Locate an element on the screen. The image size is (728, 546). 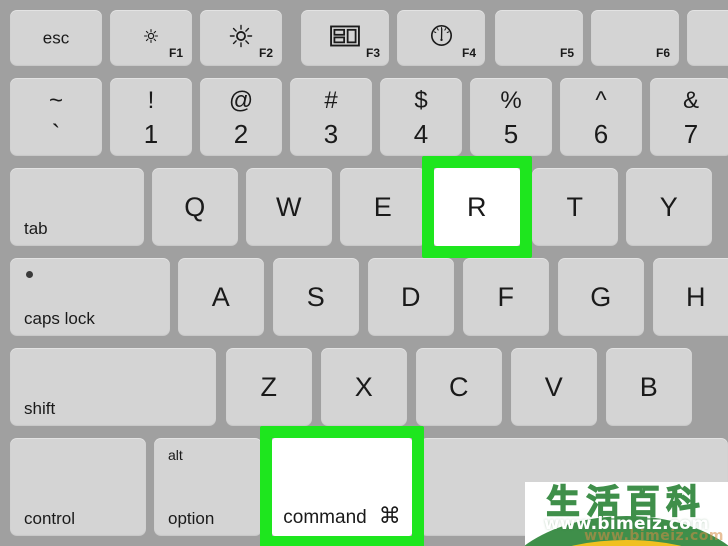
dashboard-gauge-icon is located at coordinates (441, 36).